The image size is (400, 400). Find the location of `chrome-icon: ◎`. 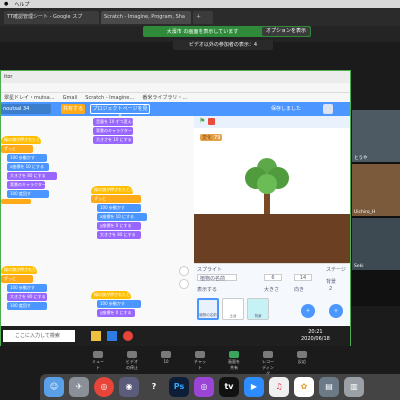

chrome-icon: ◎ is located at coordinates (104, 387).